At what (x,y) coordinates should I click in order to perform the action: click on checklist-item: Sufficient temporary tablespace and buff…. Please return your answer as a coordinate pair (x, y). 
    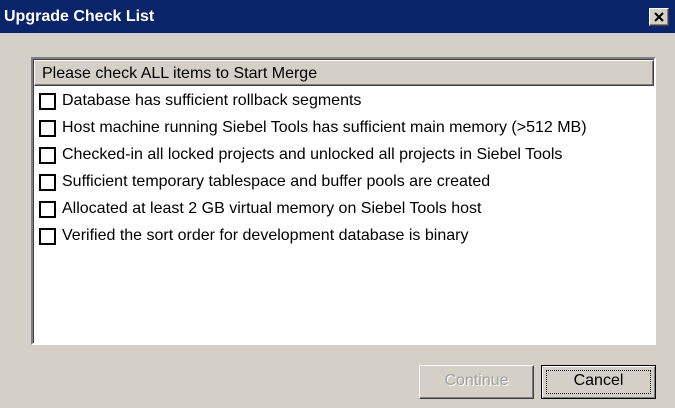
    Looking at the image, I should click on (345, 182).